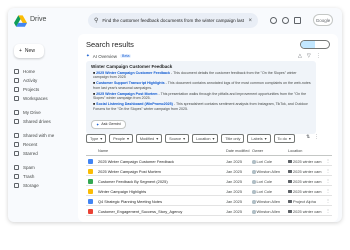 The image size is (350, 250). Describe the element at coordinates (88, 55) in the screenshot. I see `sparkle-icon: ✦` at that location.